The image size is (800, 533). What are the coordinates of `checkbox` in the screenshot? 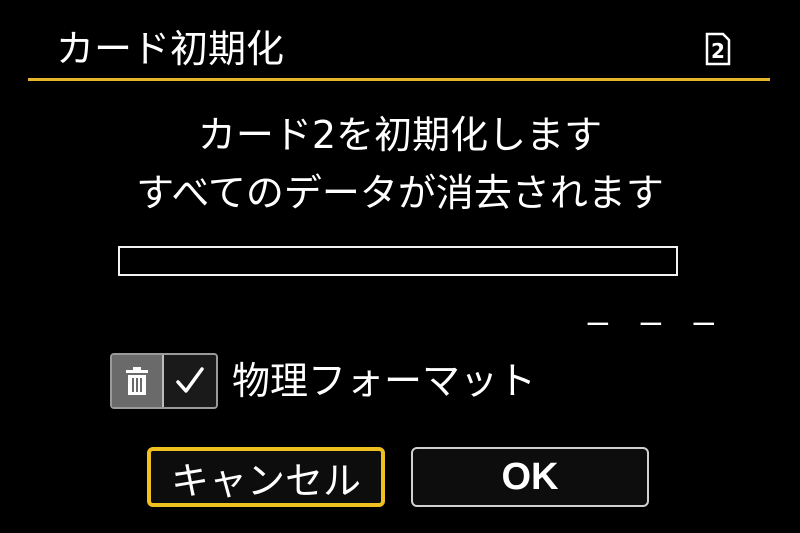 It's located at (189, 381).